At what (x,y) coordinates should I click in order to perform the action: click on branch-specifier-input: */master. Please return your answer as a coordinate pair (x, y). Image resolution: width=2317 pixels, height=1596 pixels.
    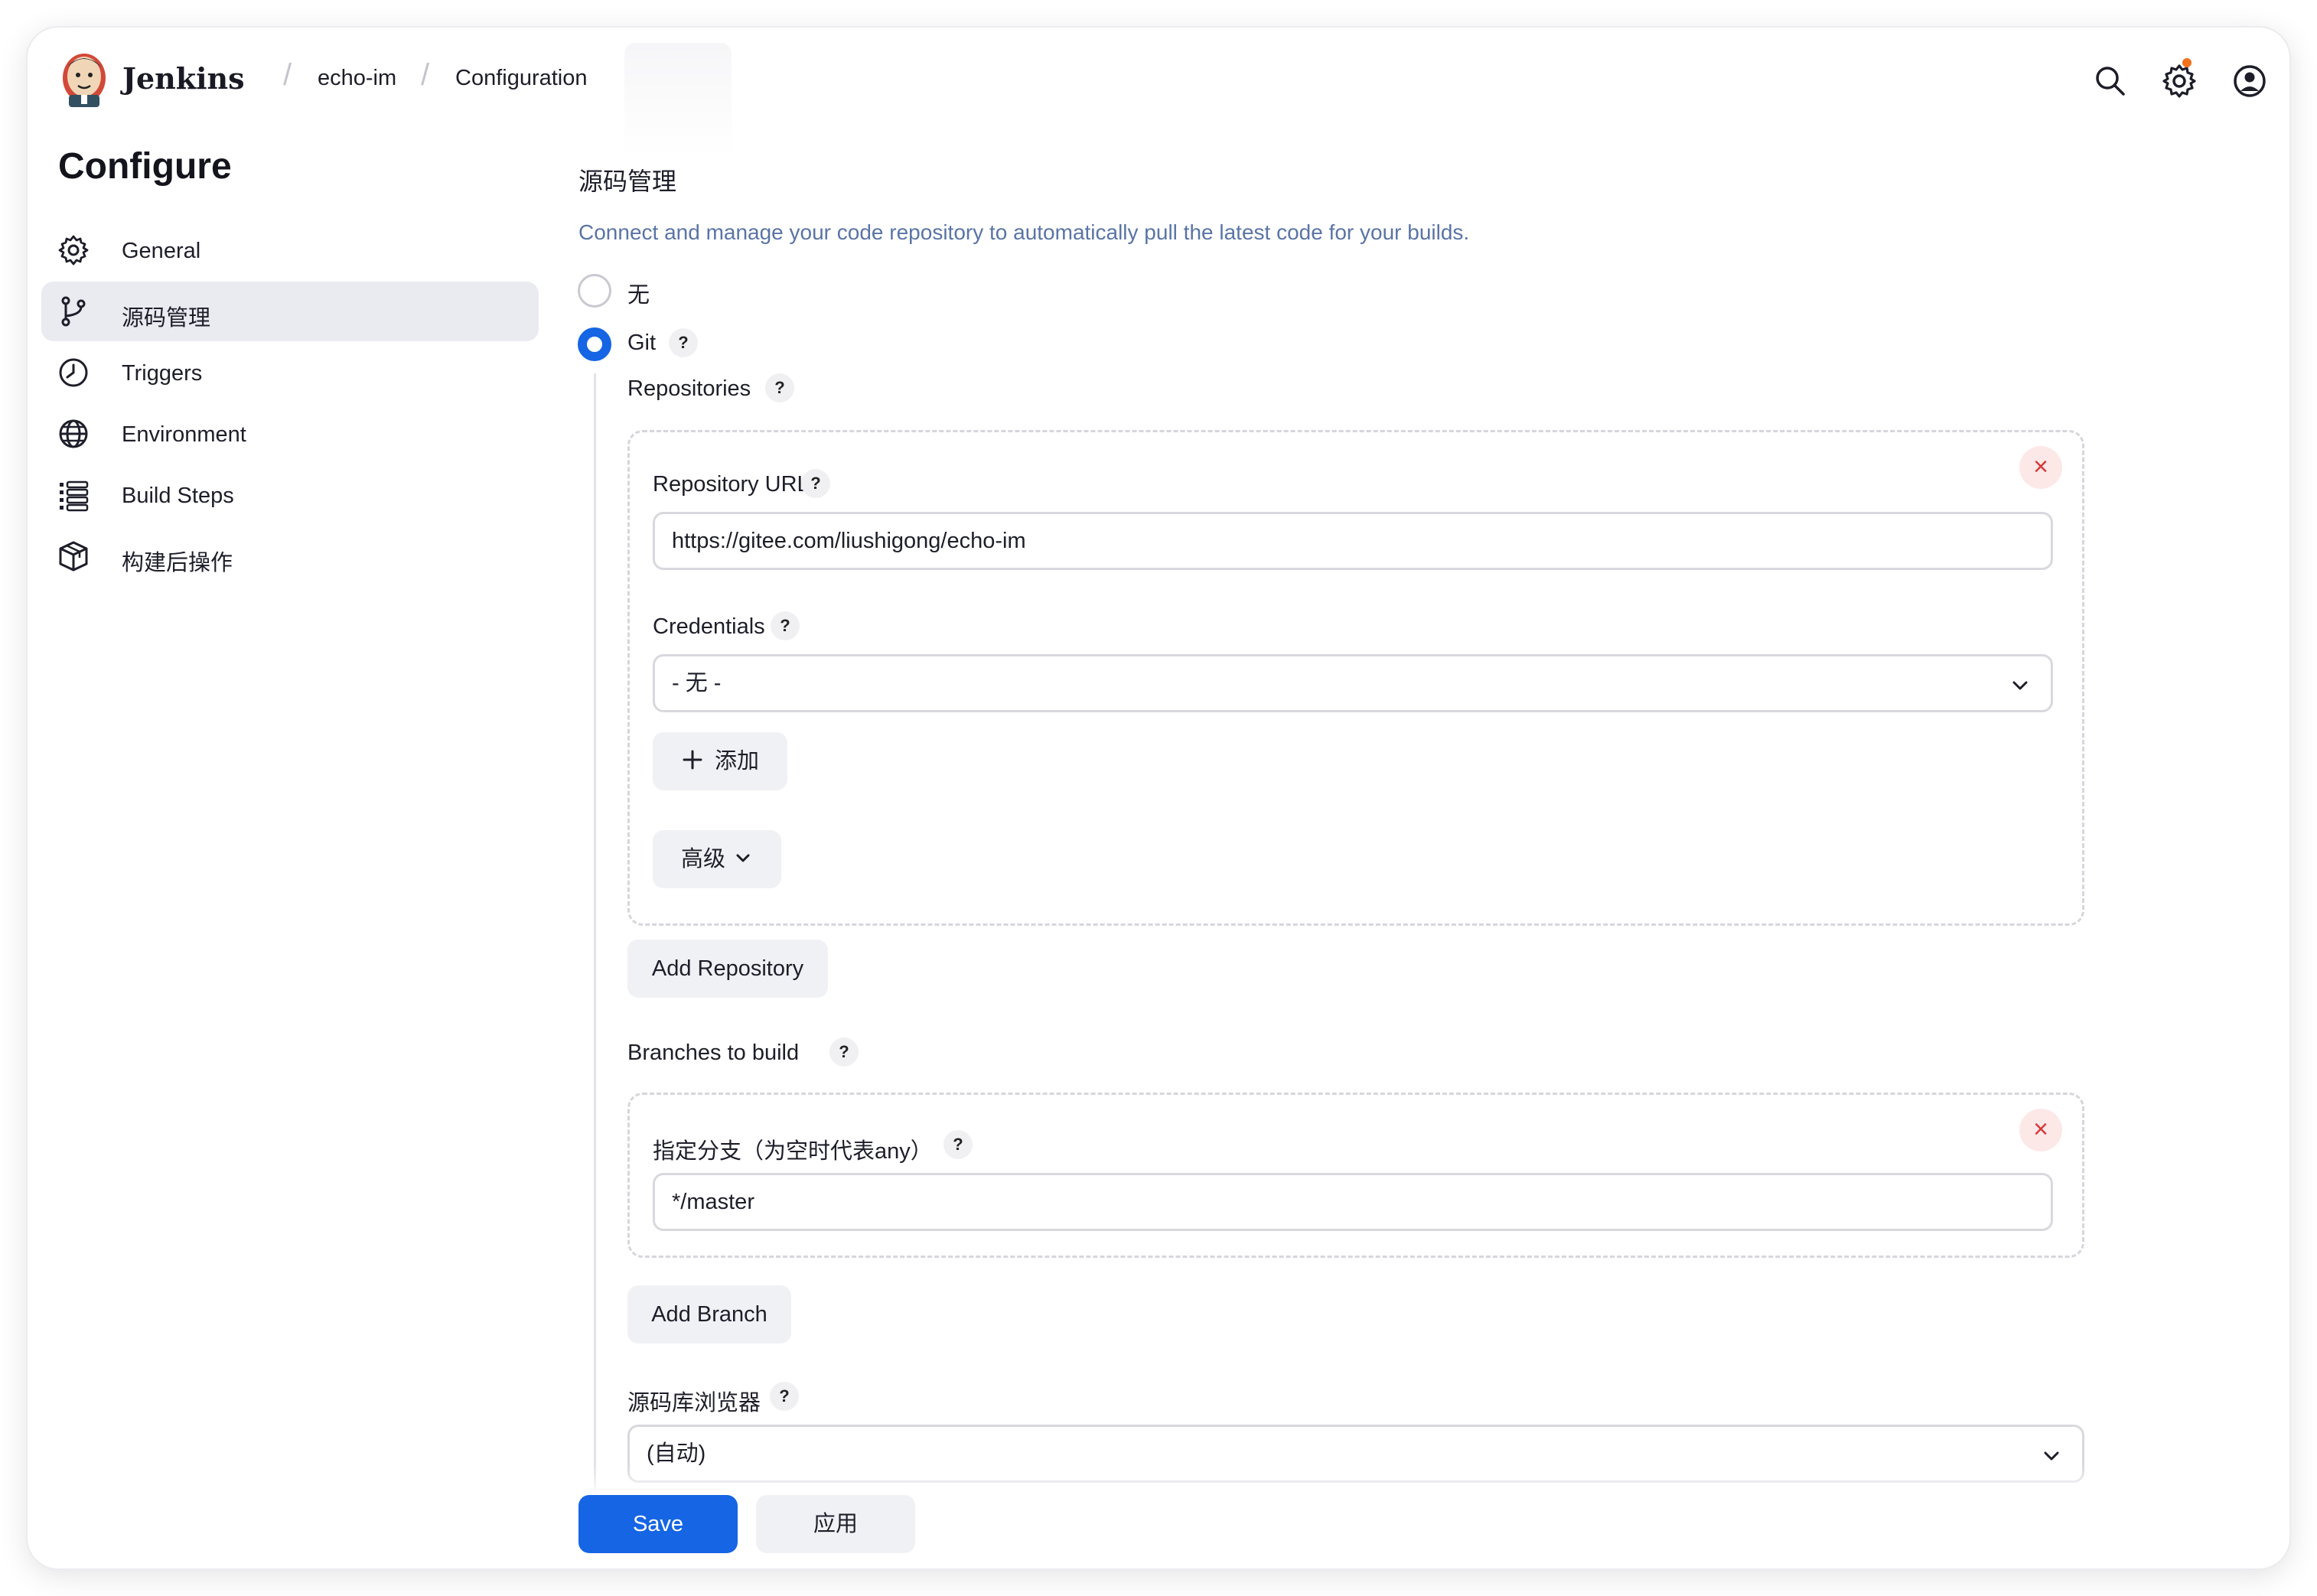
    Looking at the image, I should click on (1353, 1202).